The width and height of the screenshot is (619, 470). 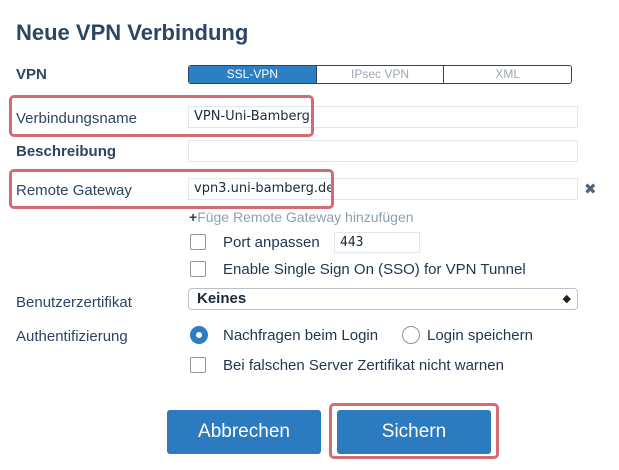 I want to click on plus-icon: +, so click(x=193, y=217).